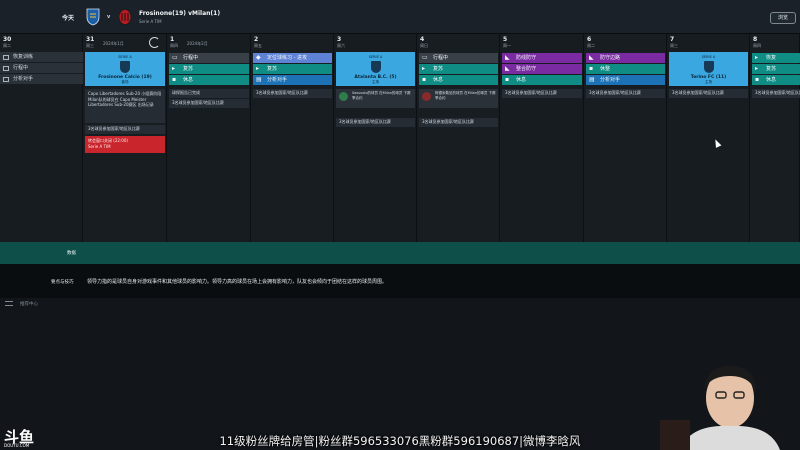 The image size is (800, 450). Describe the element at coordinates (341, 45) in the screenshot. I see `day-name: 周六` at that location.